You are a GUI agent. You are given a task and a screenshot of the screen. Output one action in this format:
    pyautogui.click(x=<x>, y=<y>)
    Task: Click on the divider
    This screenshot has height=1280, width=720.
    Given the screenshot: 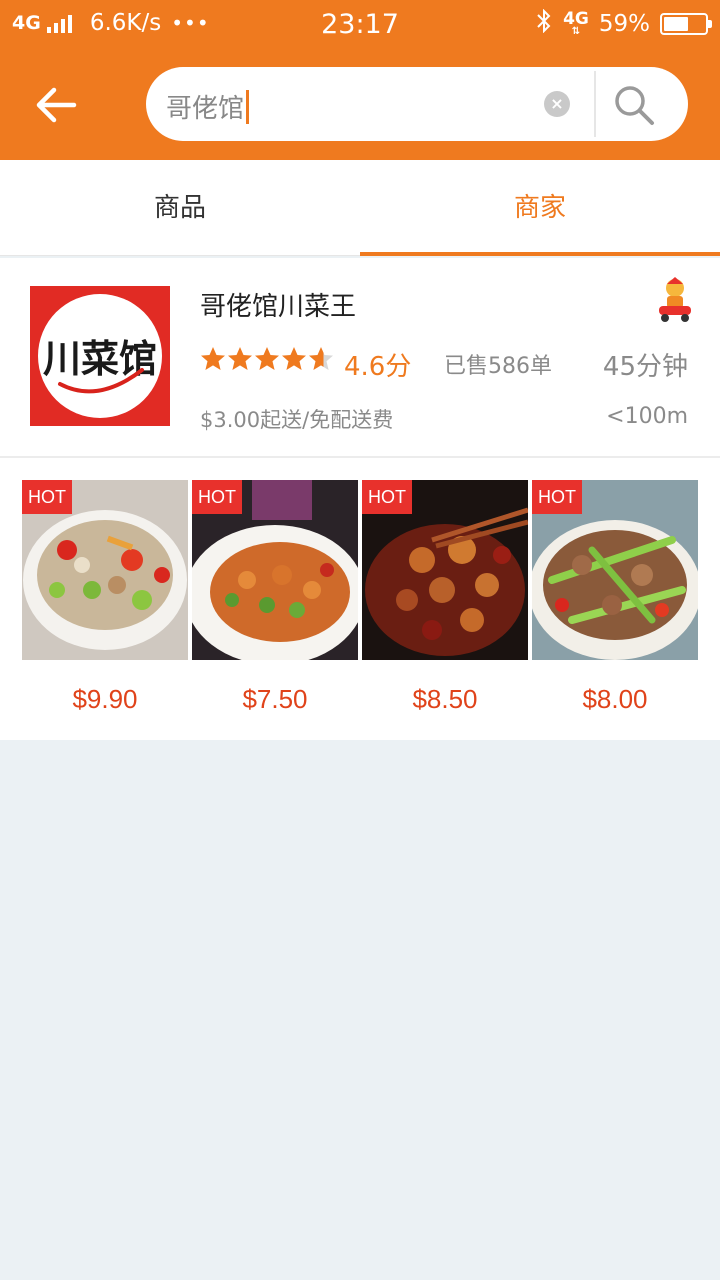 What is the action you would take?
    pyautogui.click(x=360, y=457)
    